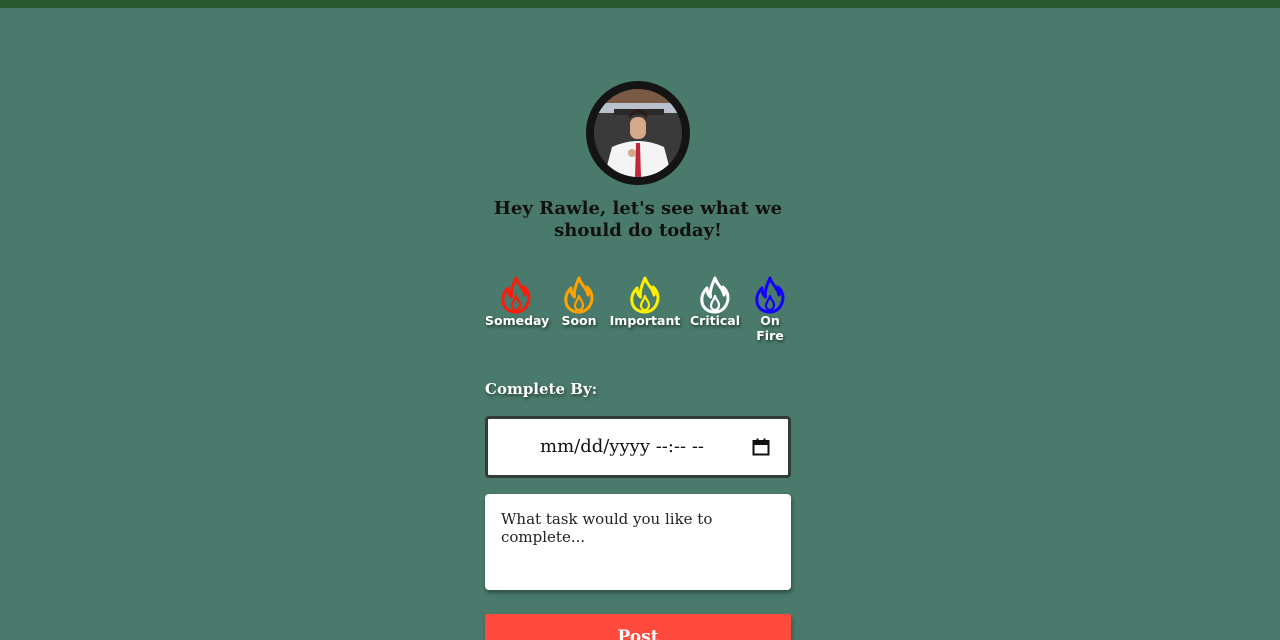  Describe the element at coordinates (640, 4) in the screenshot. I see `top-bar` at that location.